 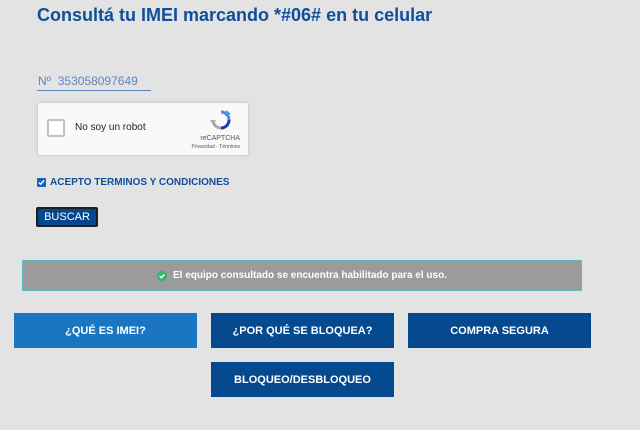 What do you see at coordinates (220, 138) in the screenshot?
I see `recaptcha-brand: reCAPTCHA` at bounding box center [220, 138].